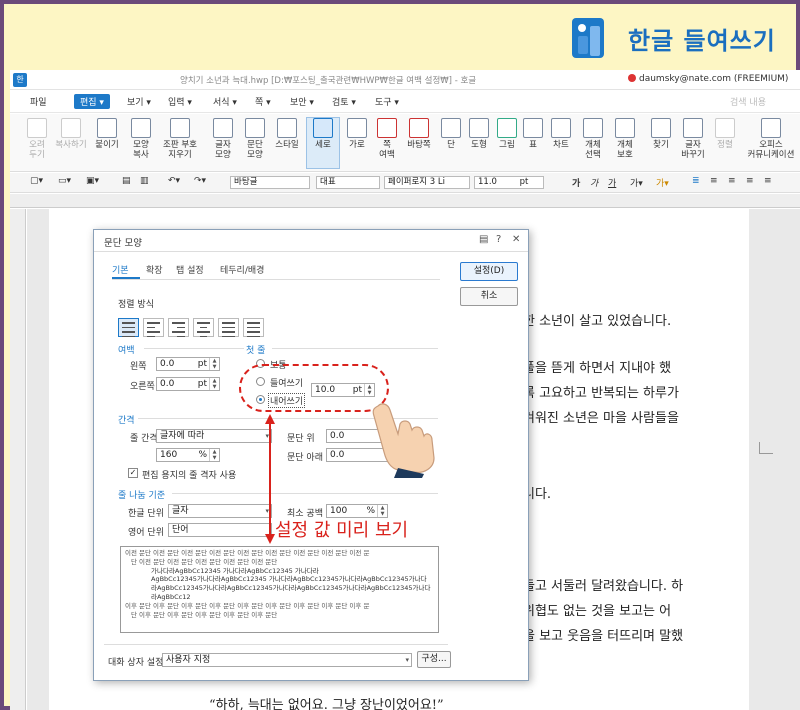  What do you see at coordinates (190, 269) in the screenshot?
I see `tab-tab-settings: 탭 설정` at bounding box center [190, 269].